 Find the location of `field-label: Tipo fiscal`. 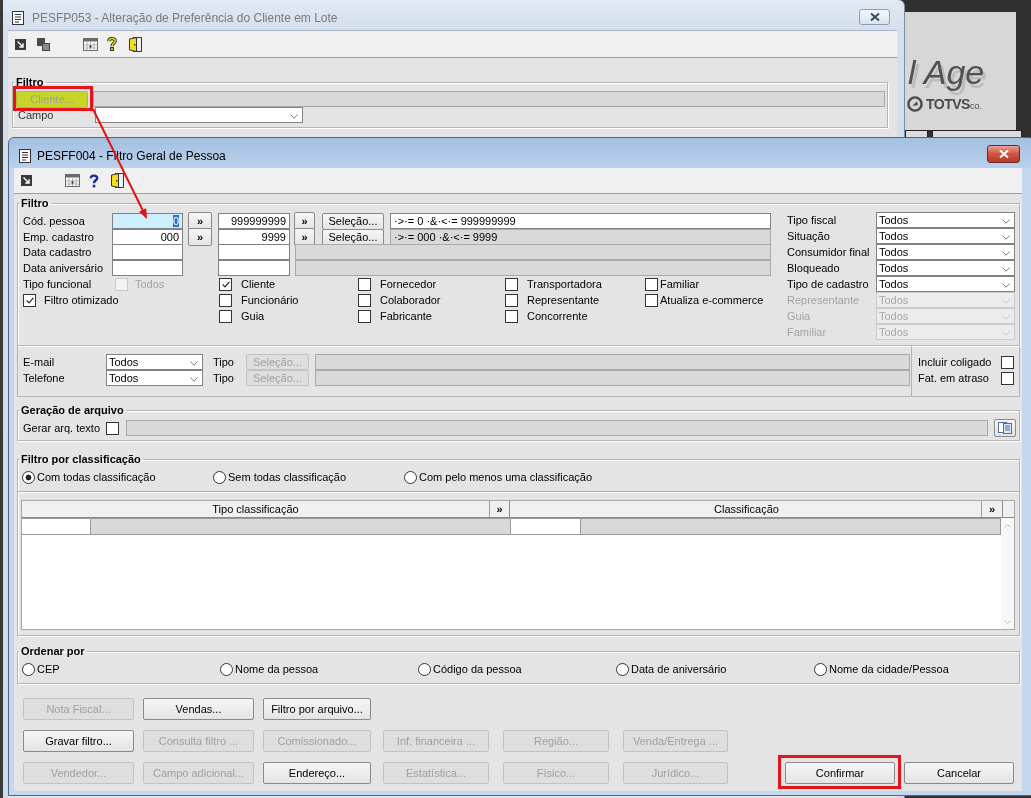

field-label: Tipo fiscal is located at coordinates (812, 220).